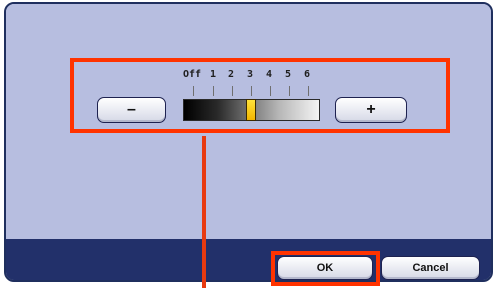 Image resolution: width=497 pixels, height=288 pixels. I want to click on cancel-button: Cancel, so click(430, 268).